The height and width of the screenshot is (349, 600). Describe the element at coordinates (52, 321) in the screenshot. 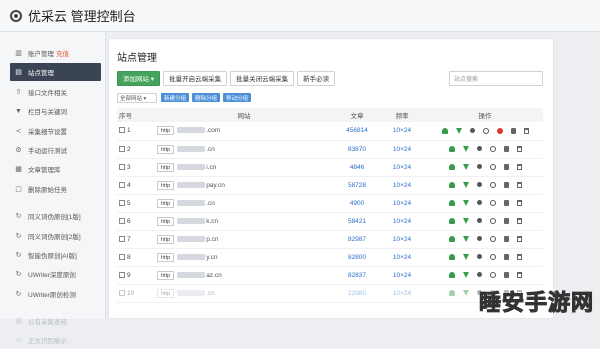

I see `sidebar-item-15: ▤ 公有采集查阅` at that location.